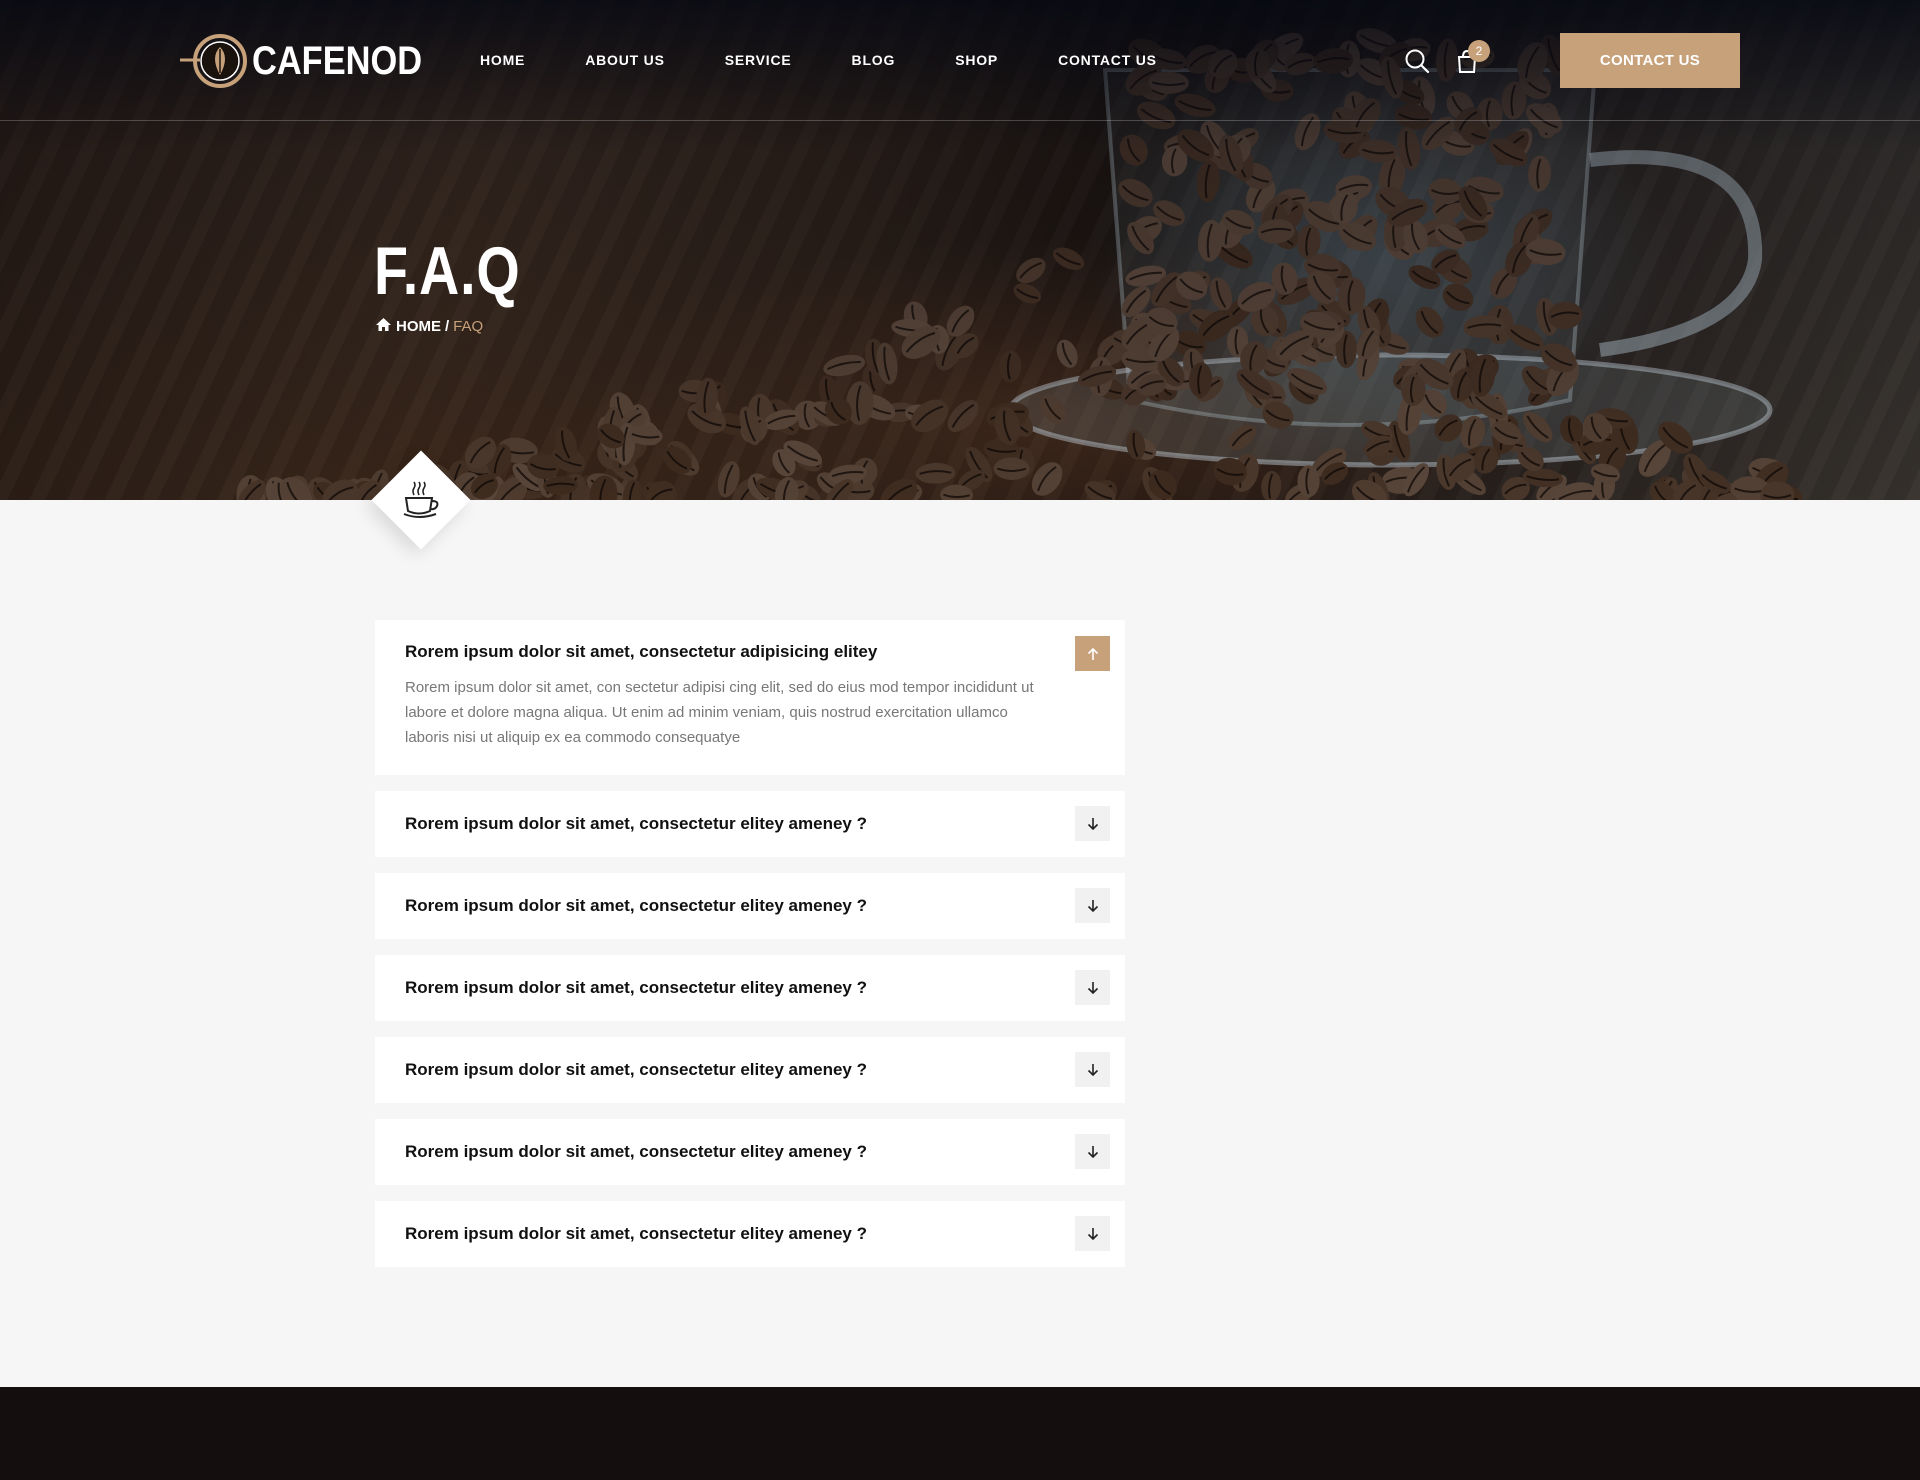 Image resolution: width=1920 pixels, height=1480 pixels. I want to click on logo-text: CAFENOD, so click(337, 60).